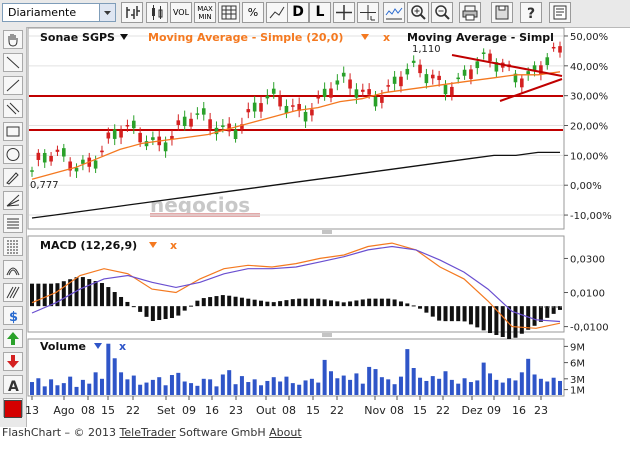 The image size is (630, 454). What do you see at coordinates (394, 12) in the screenshot?
I see `trend-icon` at bounding box center [394, 12].